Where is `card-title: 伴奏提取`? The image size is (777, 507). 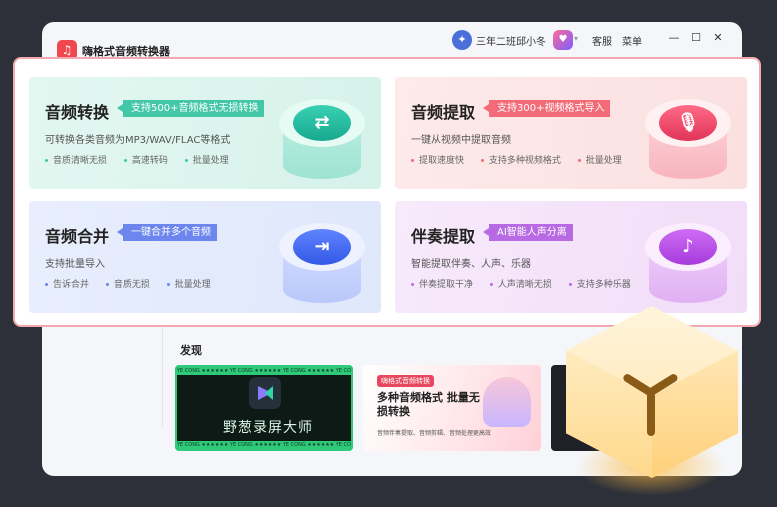
card-title: 伴奏提取 is located at coordinates (443, 236).